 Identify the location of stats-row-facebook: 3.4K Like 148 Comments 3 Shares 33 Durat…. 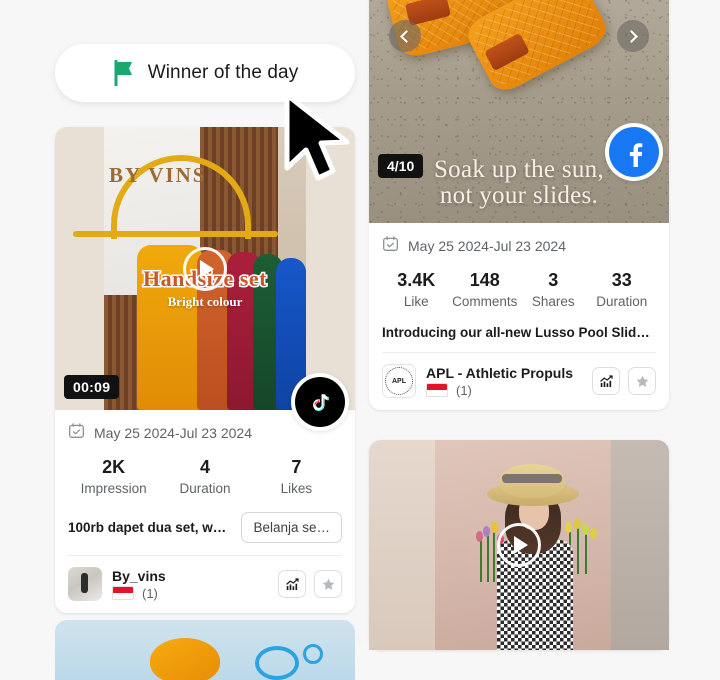
(519, 287).